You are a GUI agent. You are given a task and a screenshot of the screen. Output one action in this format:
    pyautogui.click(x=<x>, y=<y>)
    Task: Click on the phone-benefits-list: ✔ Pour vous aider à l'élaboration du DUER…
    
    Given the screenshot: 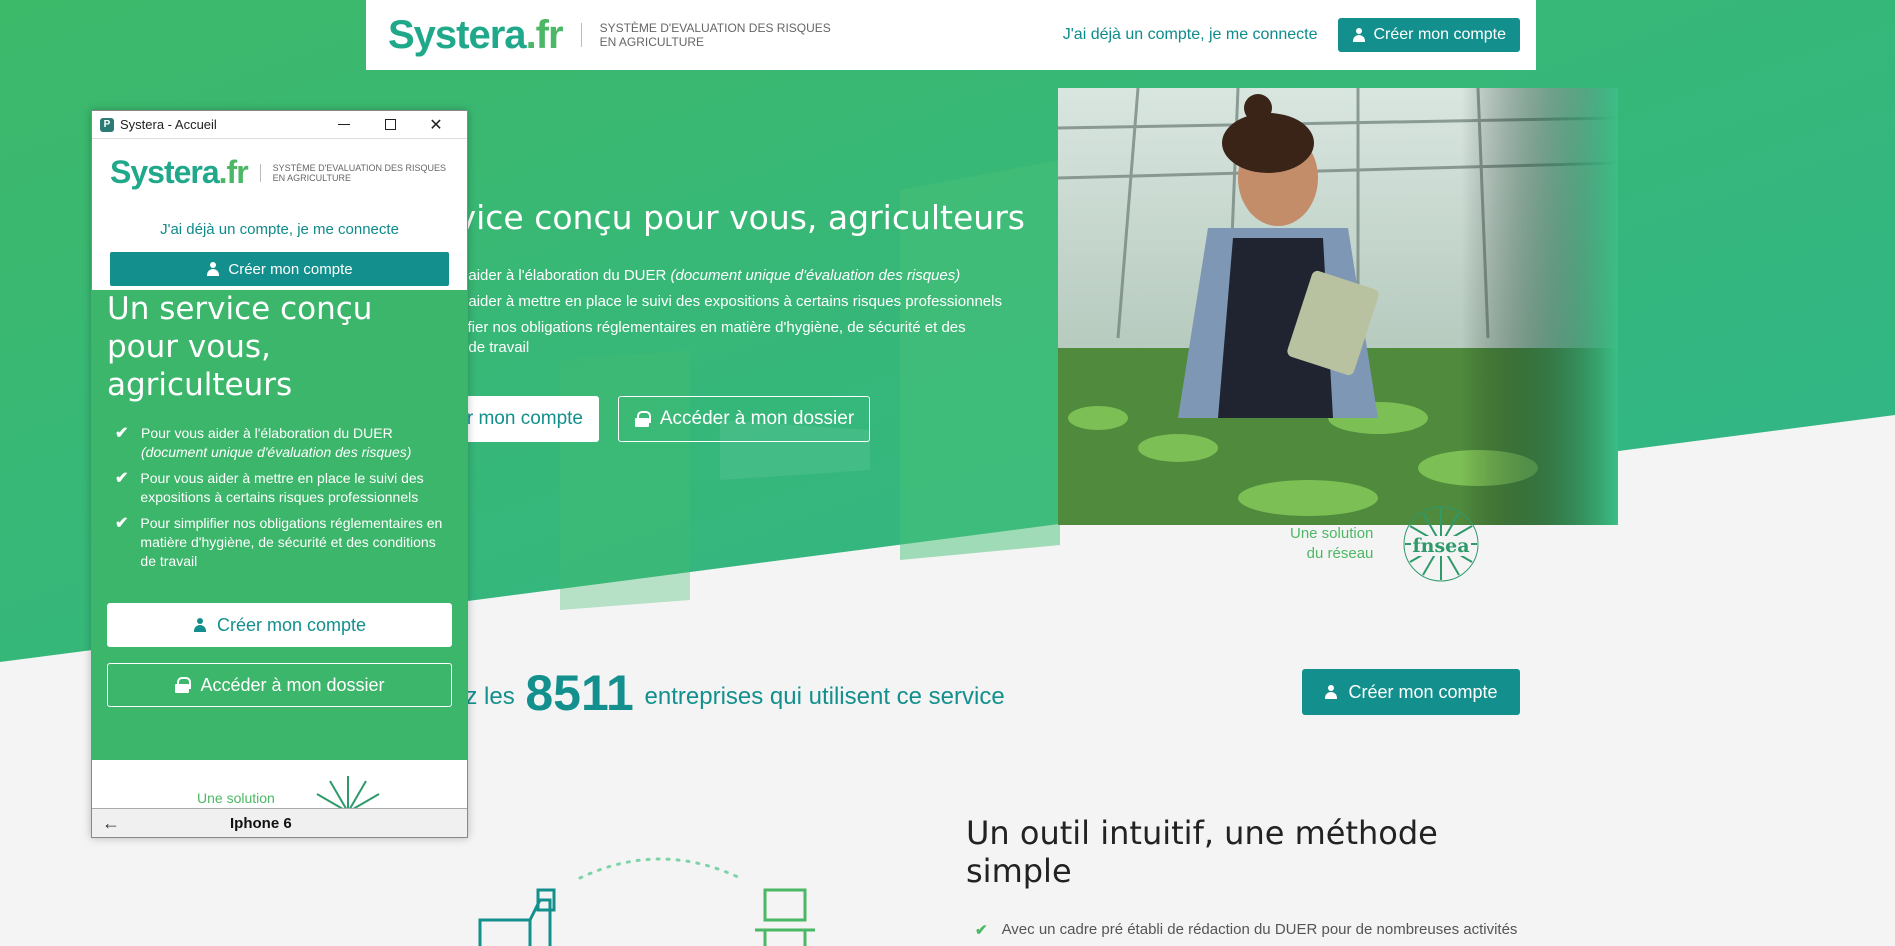 What is the action you would take?
    pyautogui.click(x=279, y=497)
    